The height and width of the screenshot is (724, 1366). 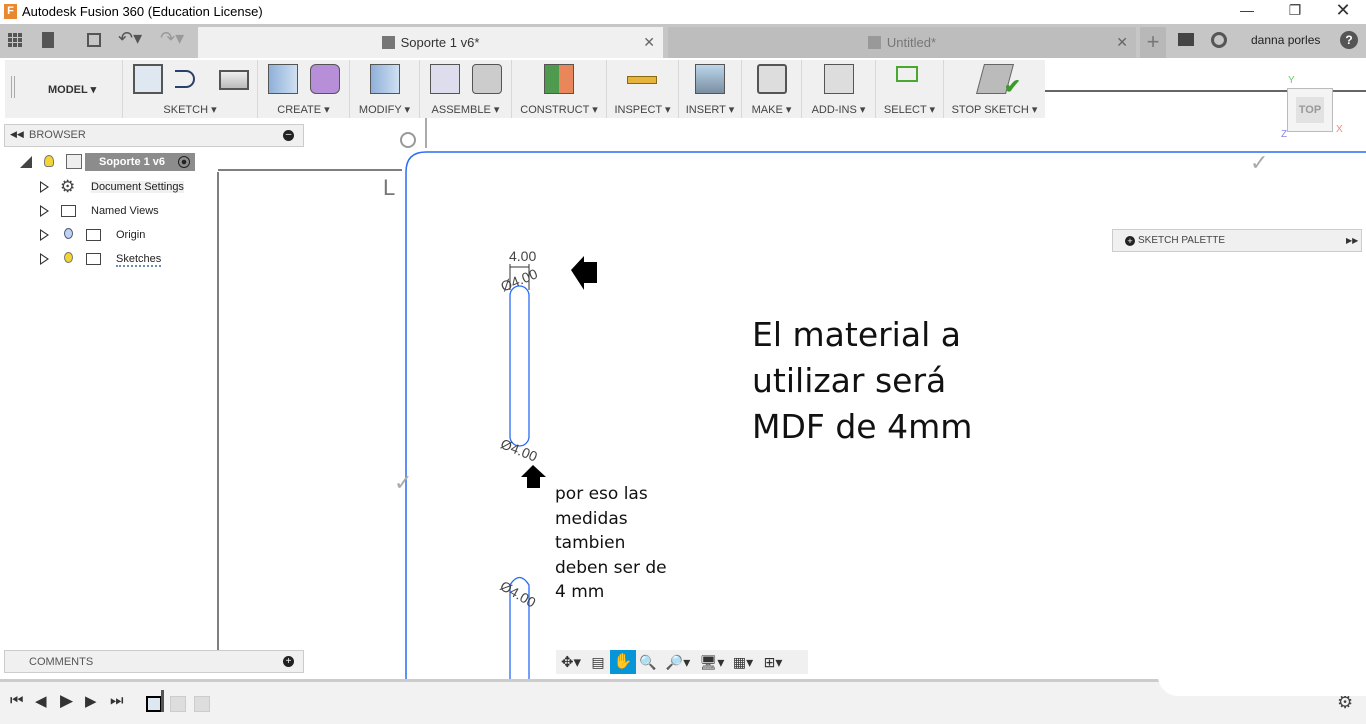 I want to click on sketch-palette-header: + SKETCH PALETTE ▶▶, so click(x=1237, y=240).